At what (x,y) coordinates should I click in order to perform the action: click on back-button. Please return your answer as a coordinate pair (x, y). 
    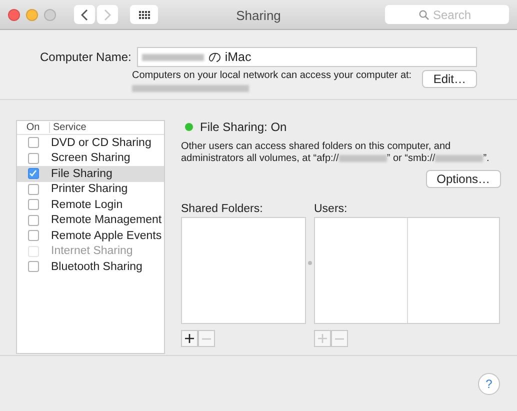
    Looking at the image, I should click on (84, 14).